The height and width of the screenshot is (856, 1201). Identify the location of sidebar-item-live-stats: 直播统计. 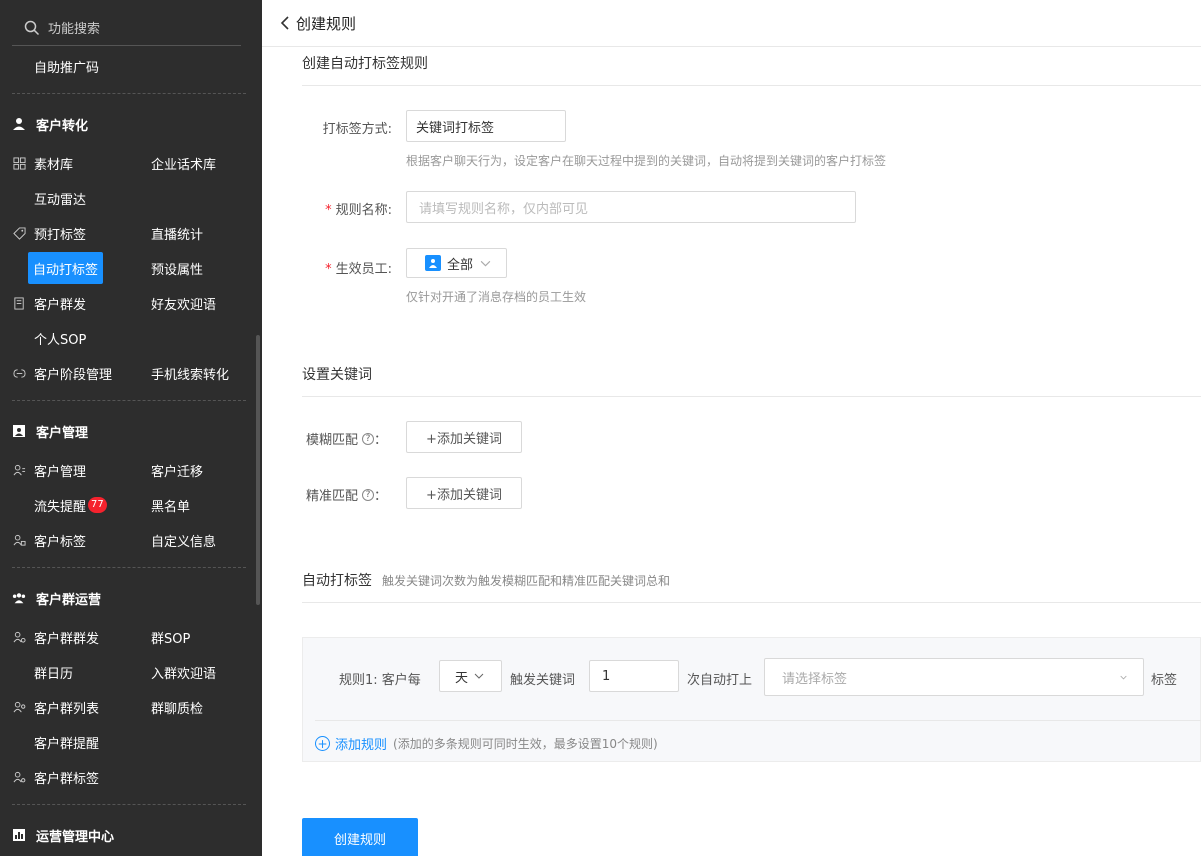
(177, 233).